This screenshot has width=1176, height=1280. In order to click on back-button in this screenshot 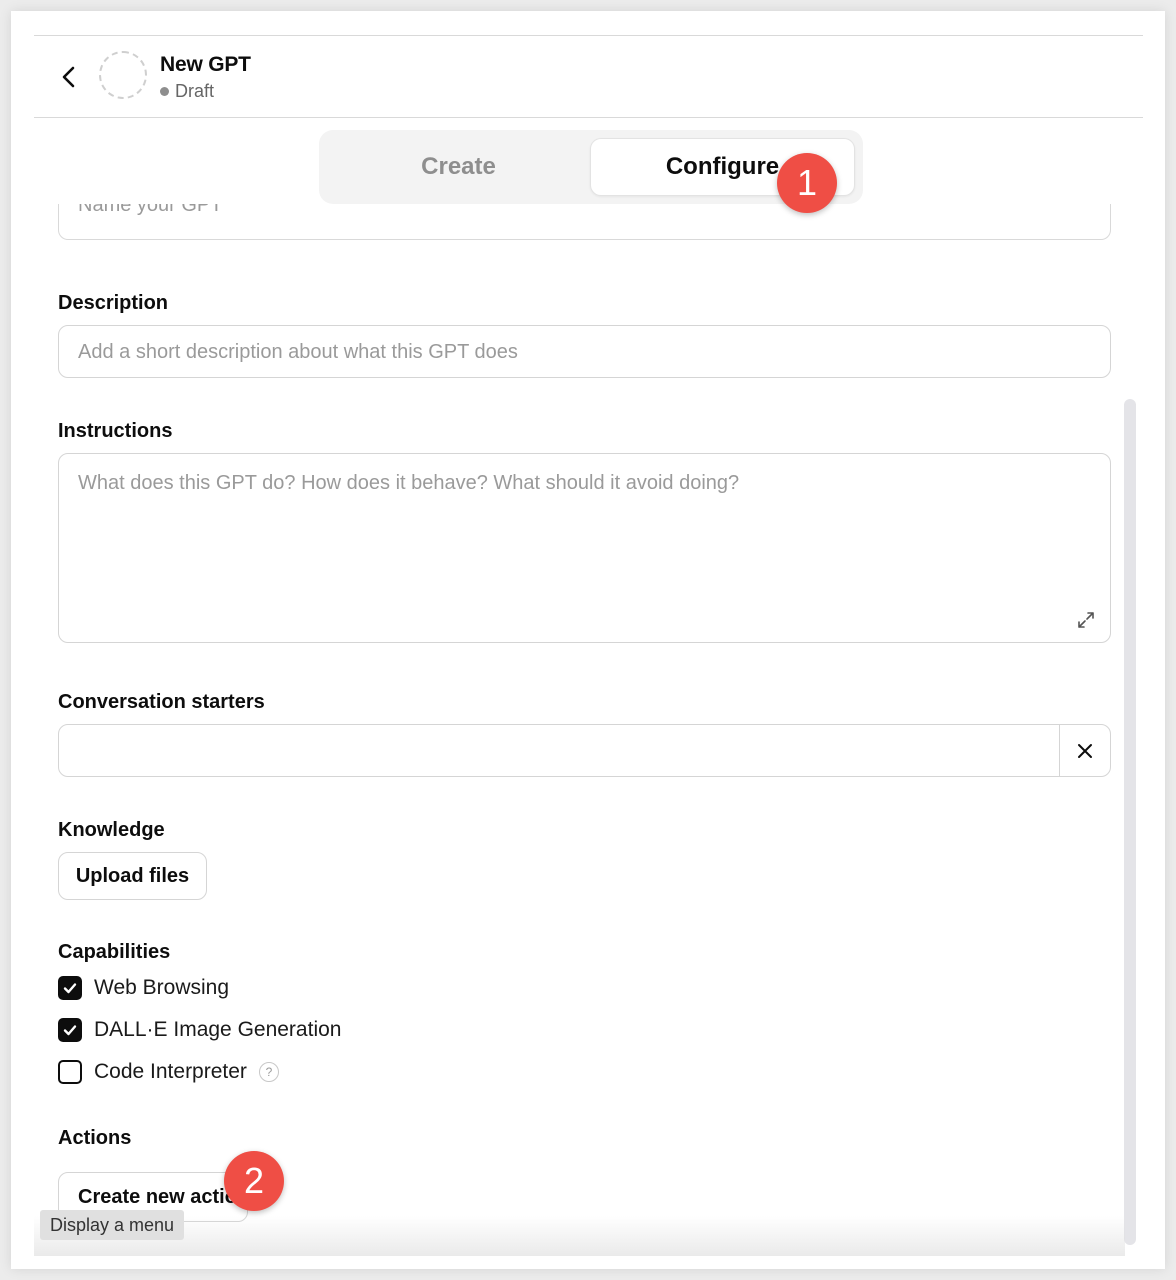, I will do `click(69, 77)`.